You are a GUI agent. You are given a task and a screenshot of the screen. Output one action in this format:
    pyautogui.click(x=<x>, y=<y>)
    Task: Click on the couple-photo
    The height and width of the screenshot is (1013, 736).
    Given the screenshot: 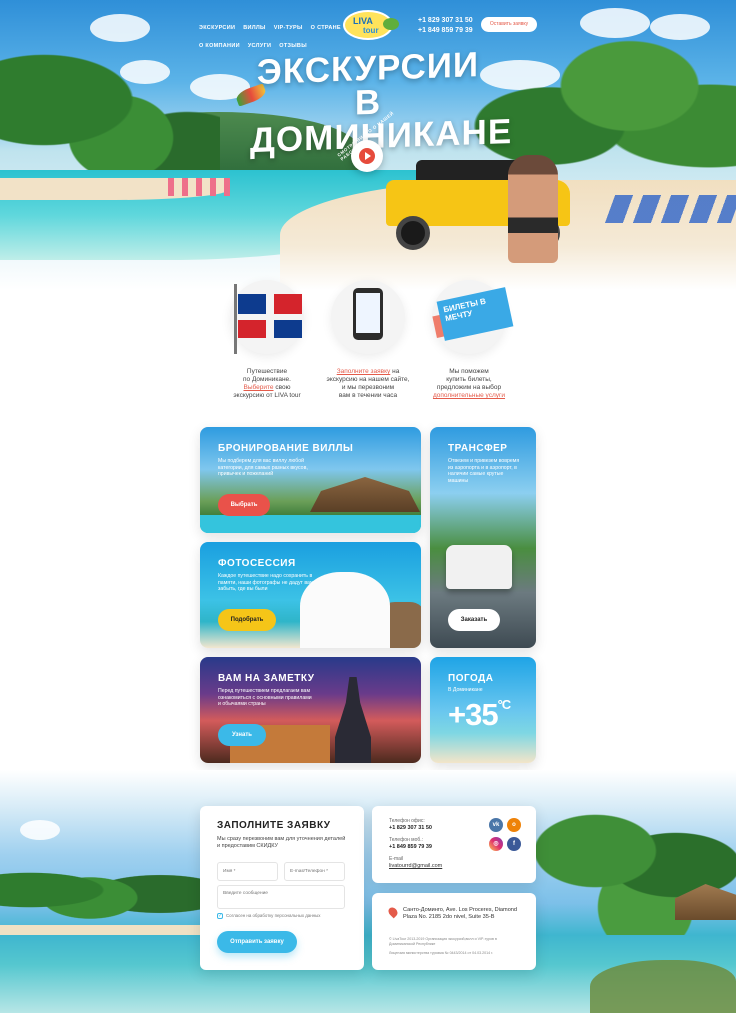 What is the action you would take?
    pyautogui.click(x=533, y=209)
    